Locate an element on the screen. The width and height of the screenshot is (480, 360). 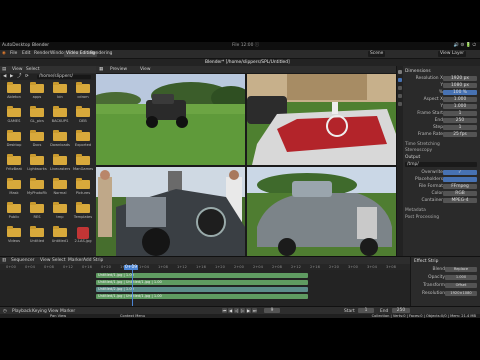
seq-menu-add: Add is located at coordinates (87, 260).